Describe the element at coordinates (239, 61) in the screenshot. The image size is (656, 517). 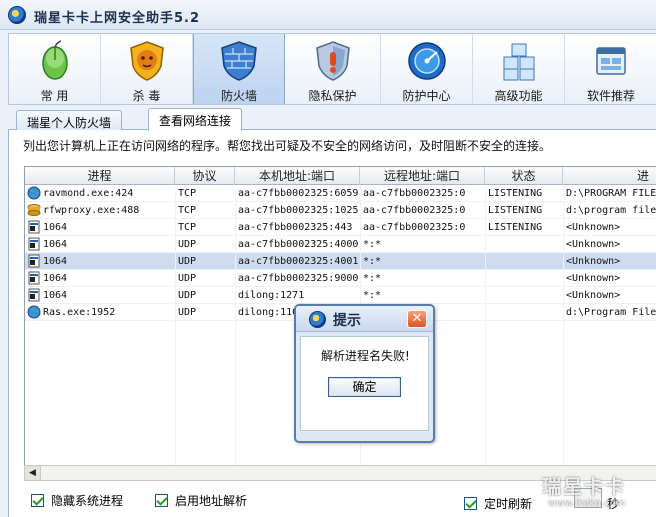
I see `firewall-icon` at that location.